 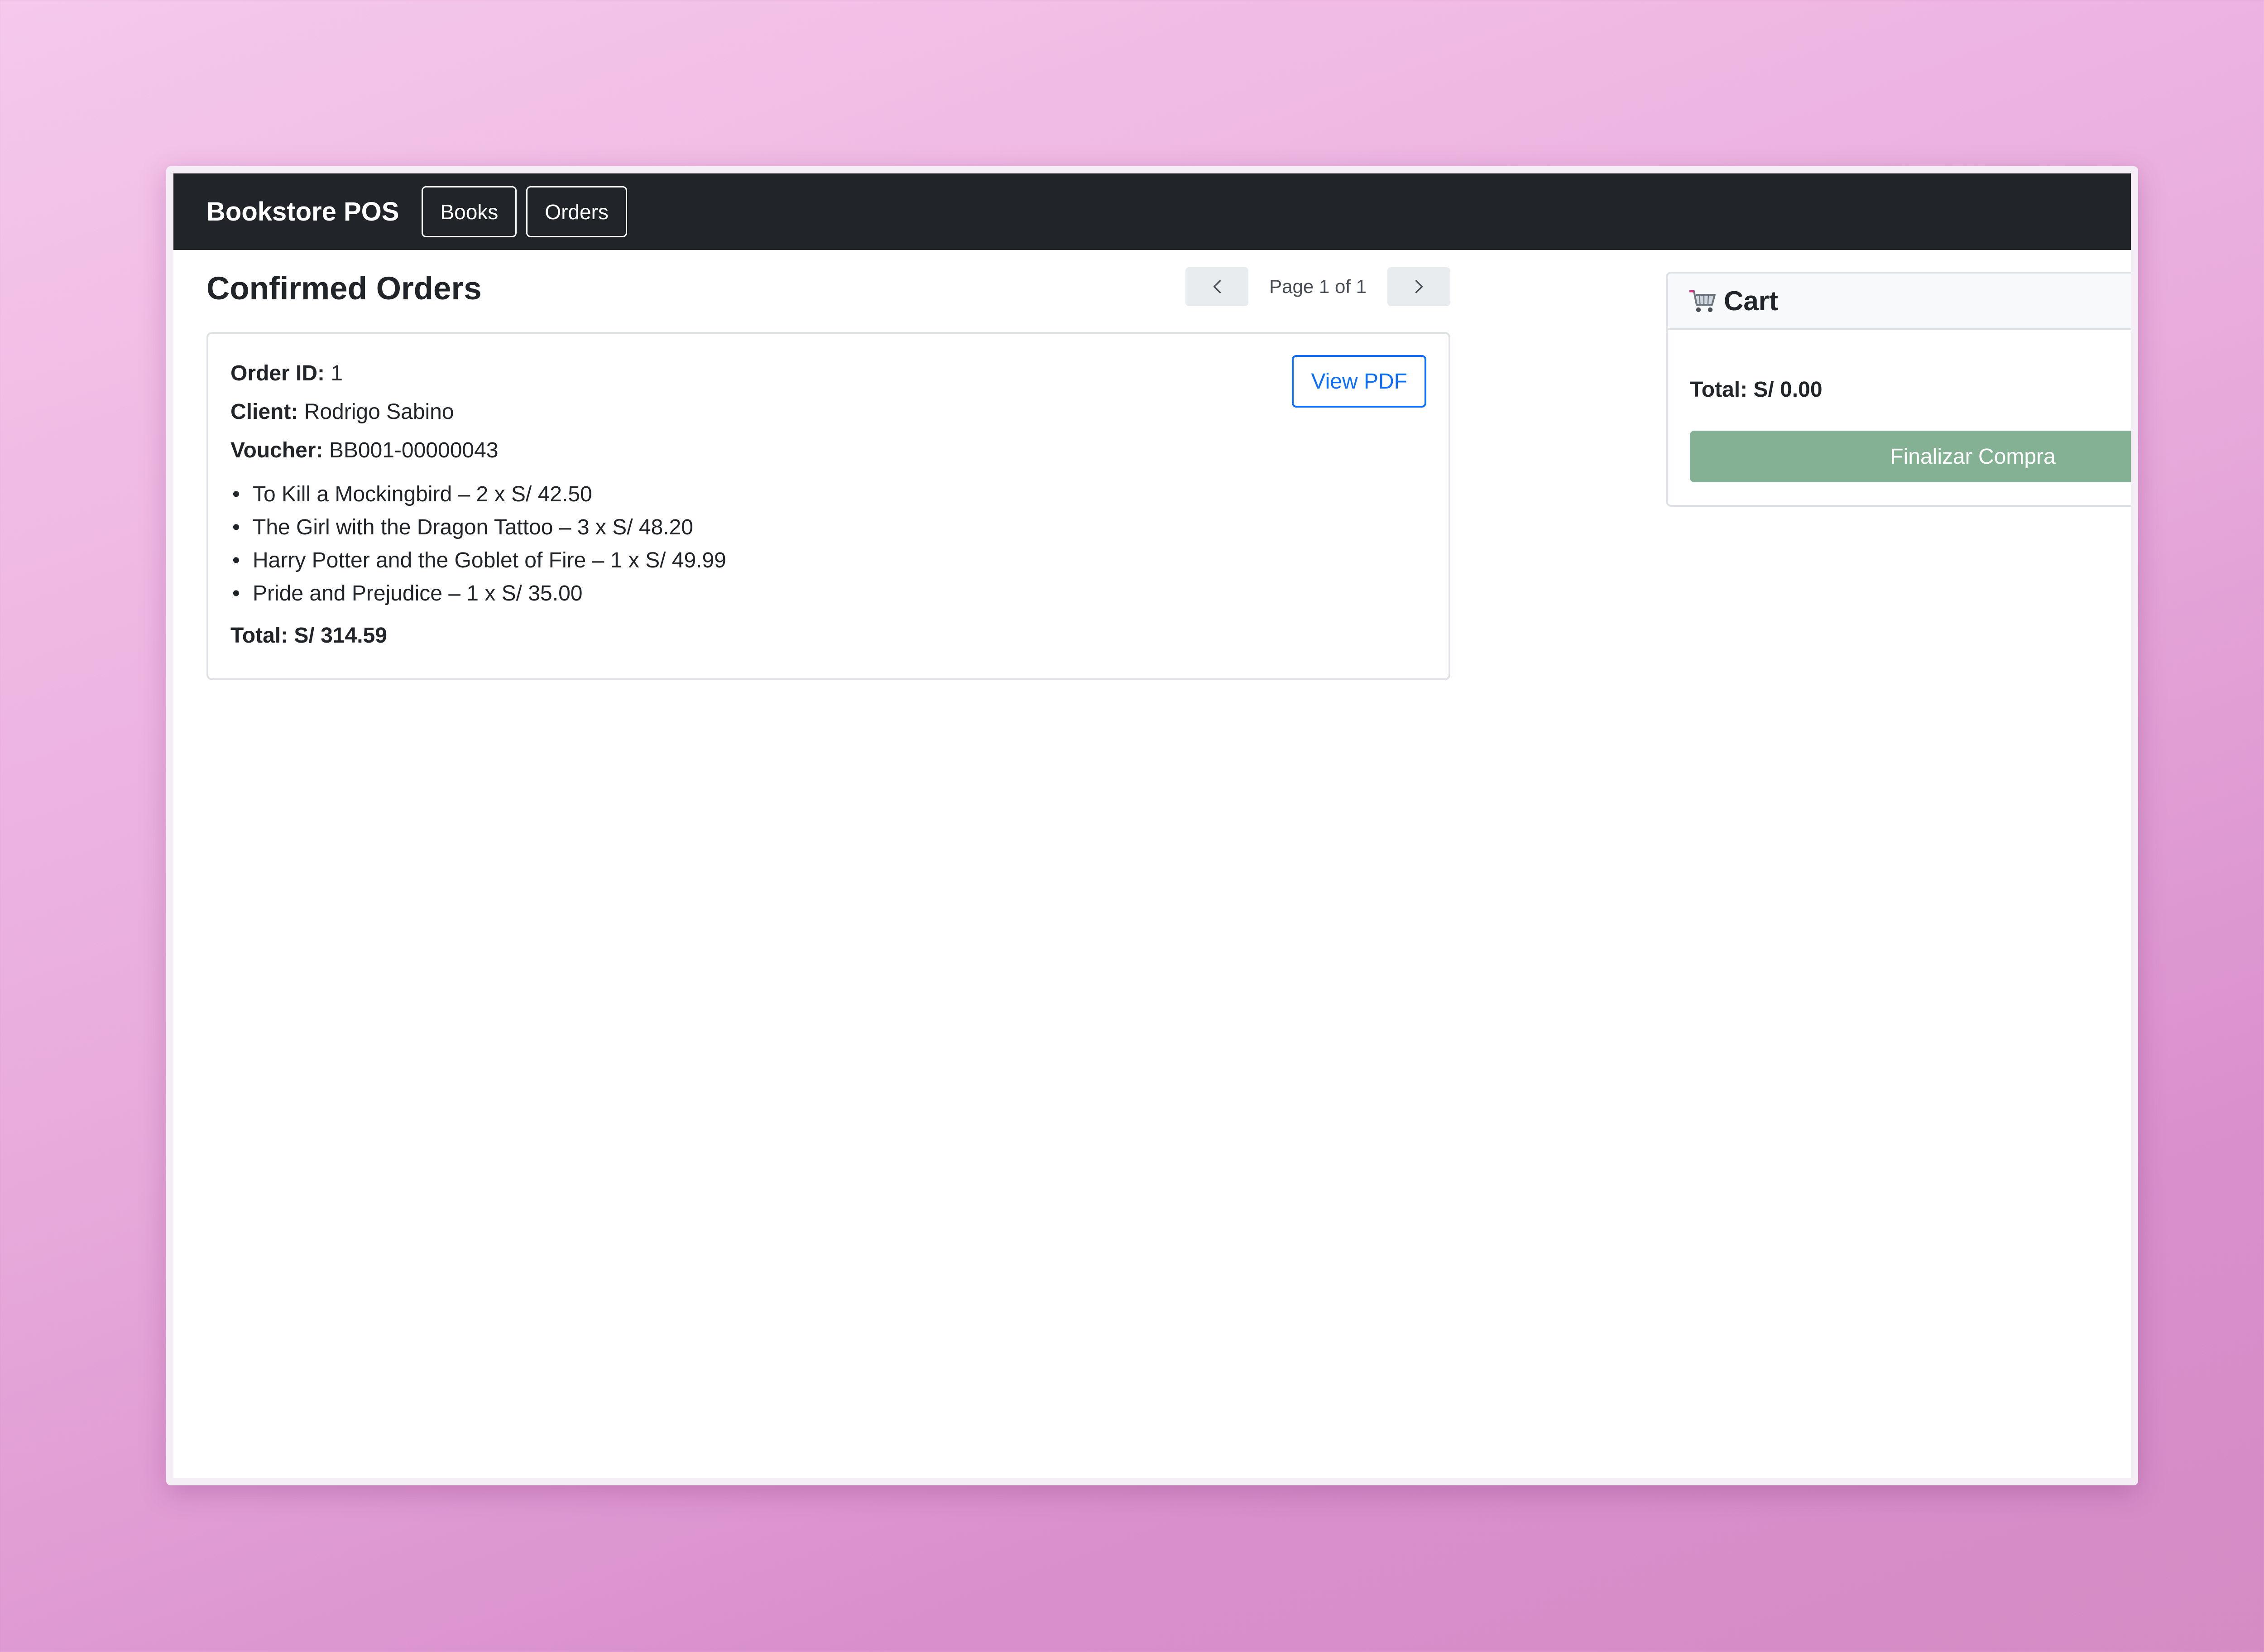 What do you see at coordinates (1152, 211) in the screenshot?
I see `navbar: Bookstore POS Books Orders` at bounding box center [1152, 211].